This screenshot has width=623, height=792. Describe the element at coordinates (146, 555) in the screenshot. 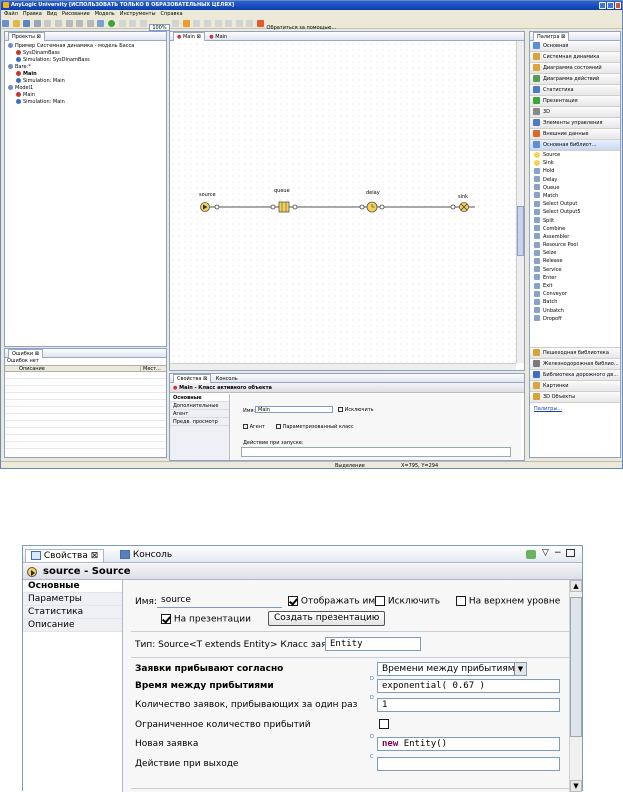

I see `console-tab: Консоль` at that location.